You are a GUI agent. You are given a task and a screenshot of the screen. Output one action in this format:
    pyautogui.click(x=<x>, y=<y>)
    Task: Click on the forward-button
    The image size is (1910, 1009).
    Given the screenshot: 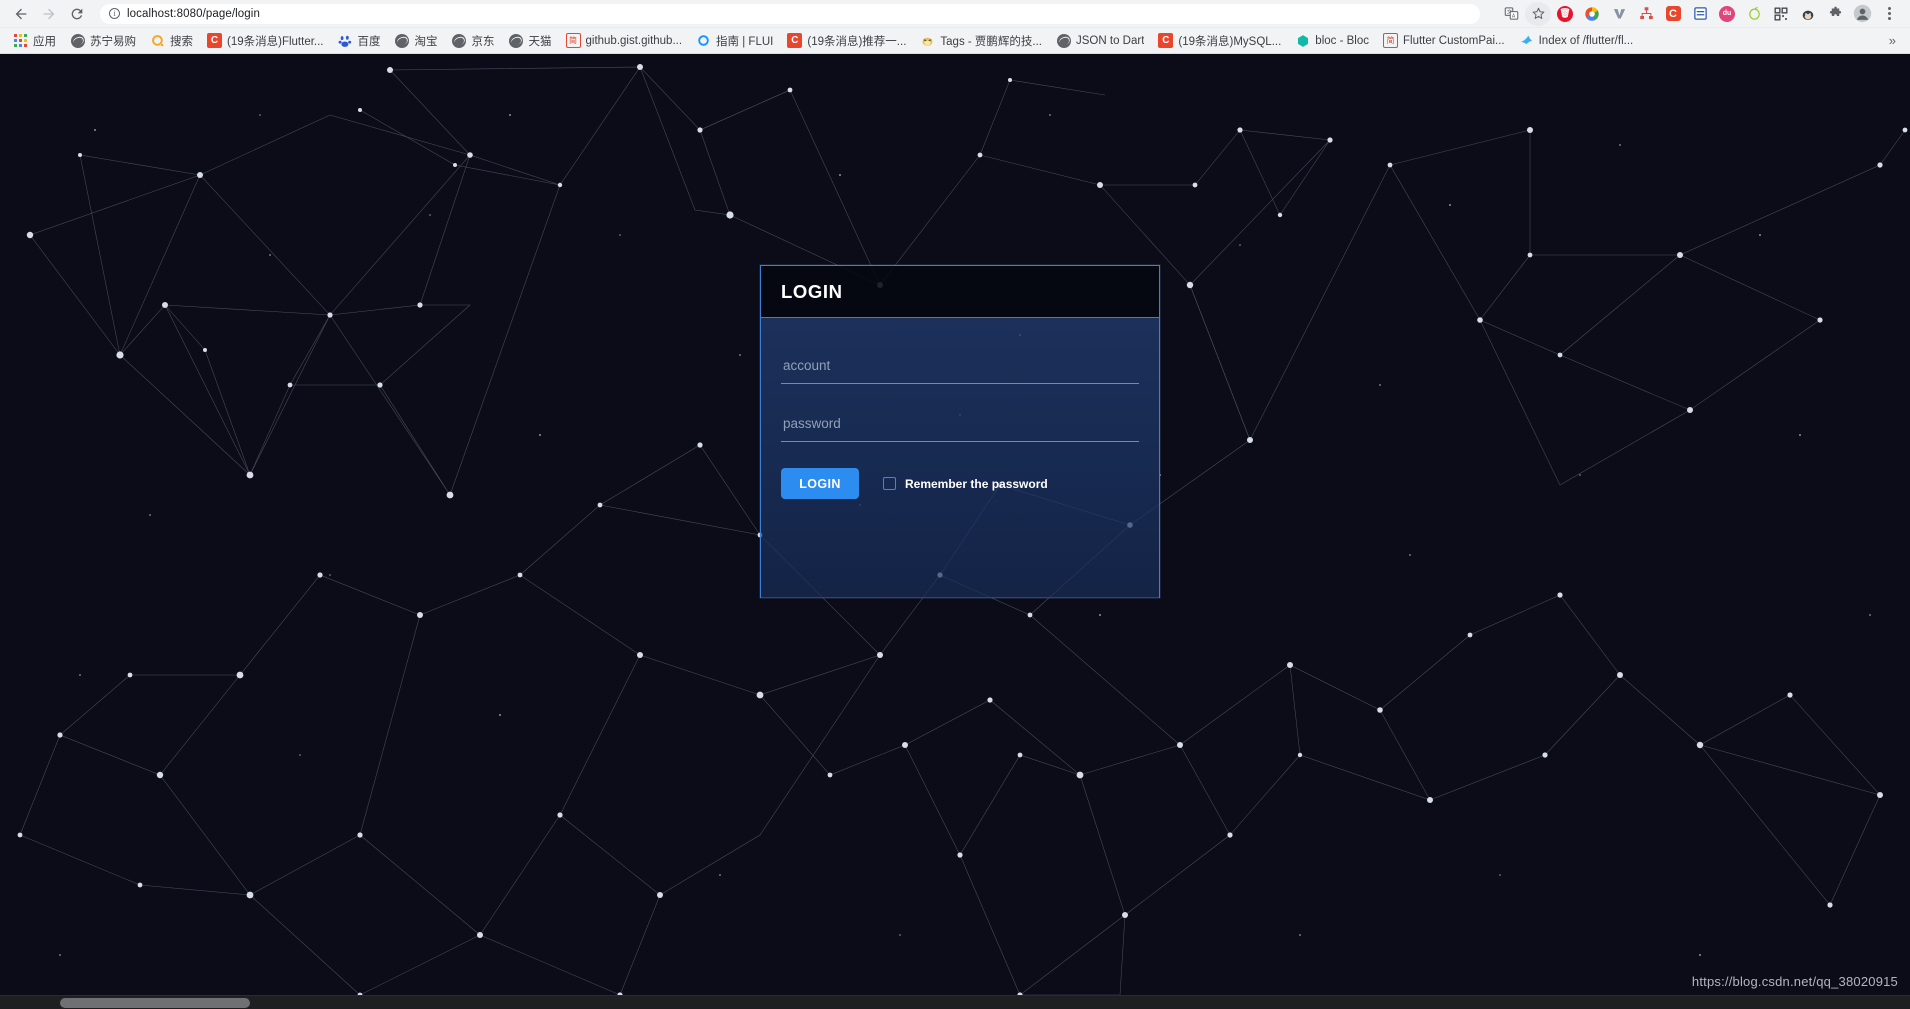 What is the action you would take?
    pyautogui.click(x=49, y=14)
    